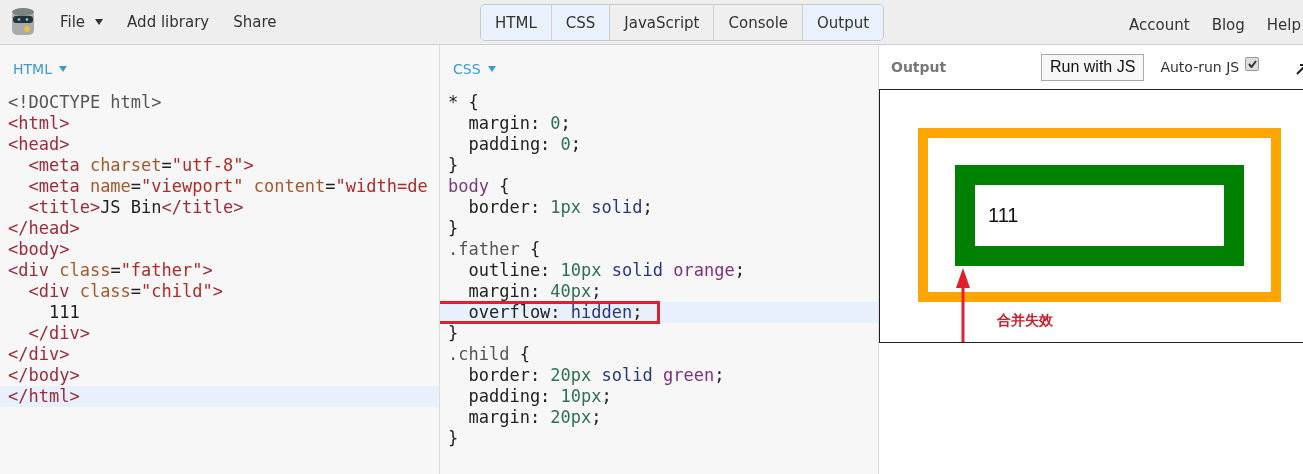 The height and width of the screenshot is (474, 1303). I want to click on code-line: <html>, so click(39, 123).